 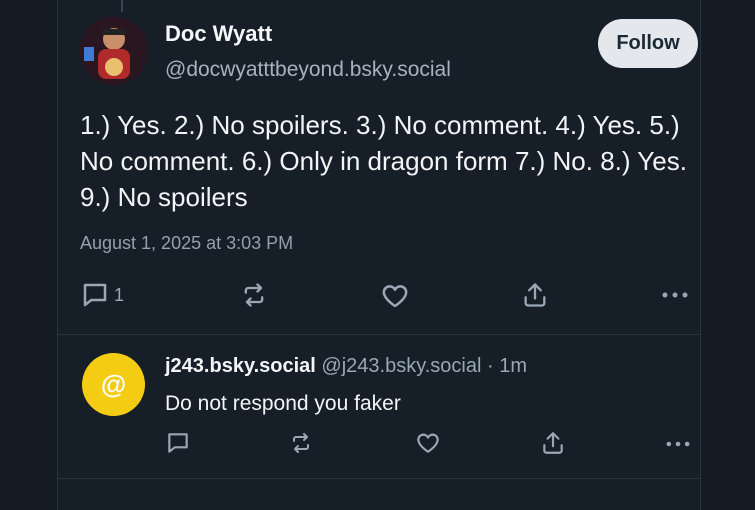 I want to click on author-avatar, so click(x=114, y=51).